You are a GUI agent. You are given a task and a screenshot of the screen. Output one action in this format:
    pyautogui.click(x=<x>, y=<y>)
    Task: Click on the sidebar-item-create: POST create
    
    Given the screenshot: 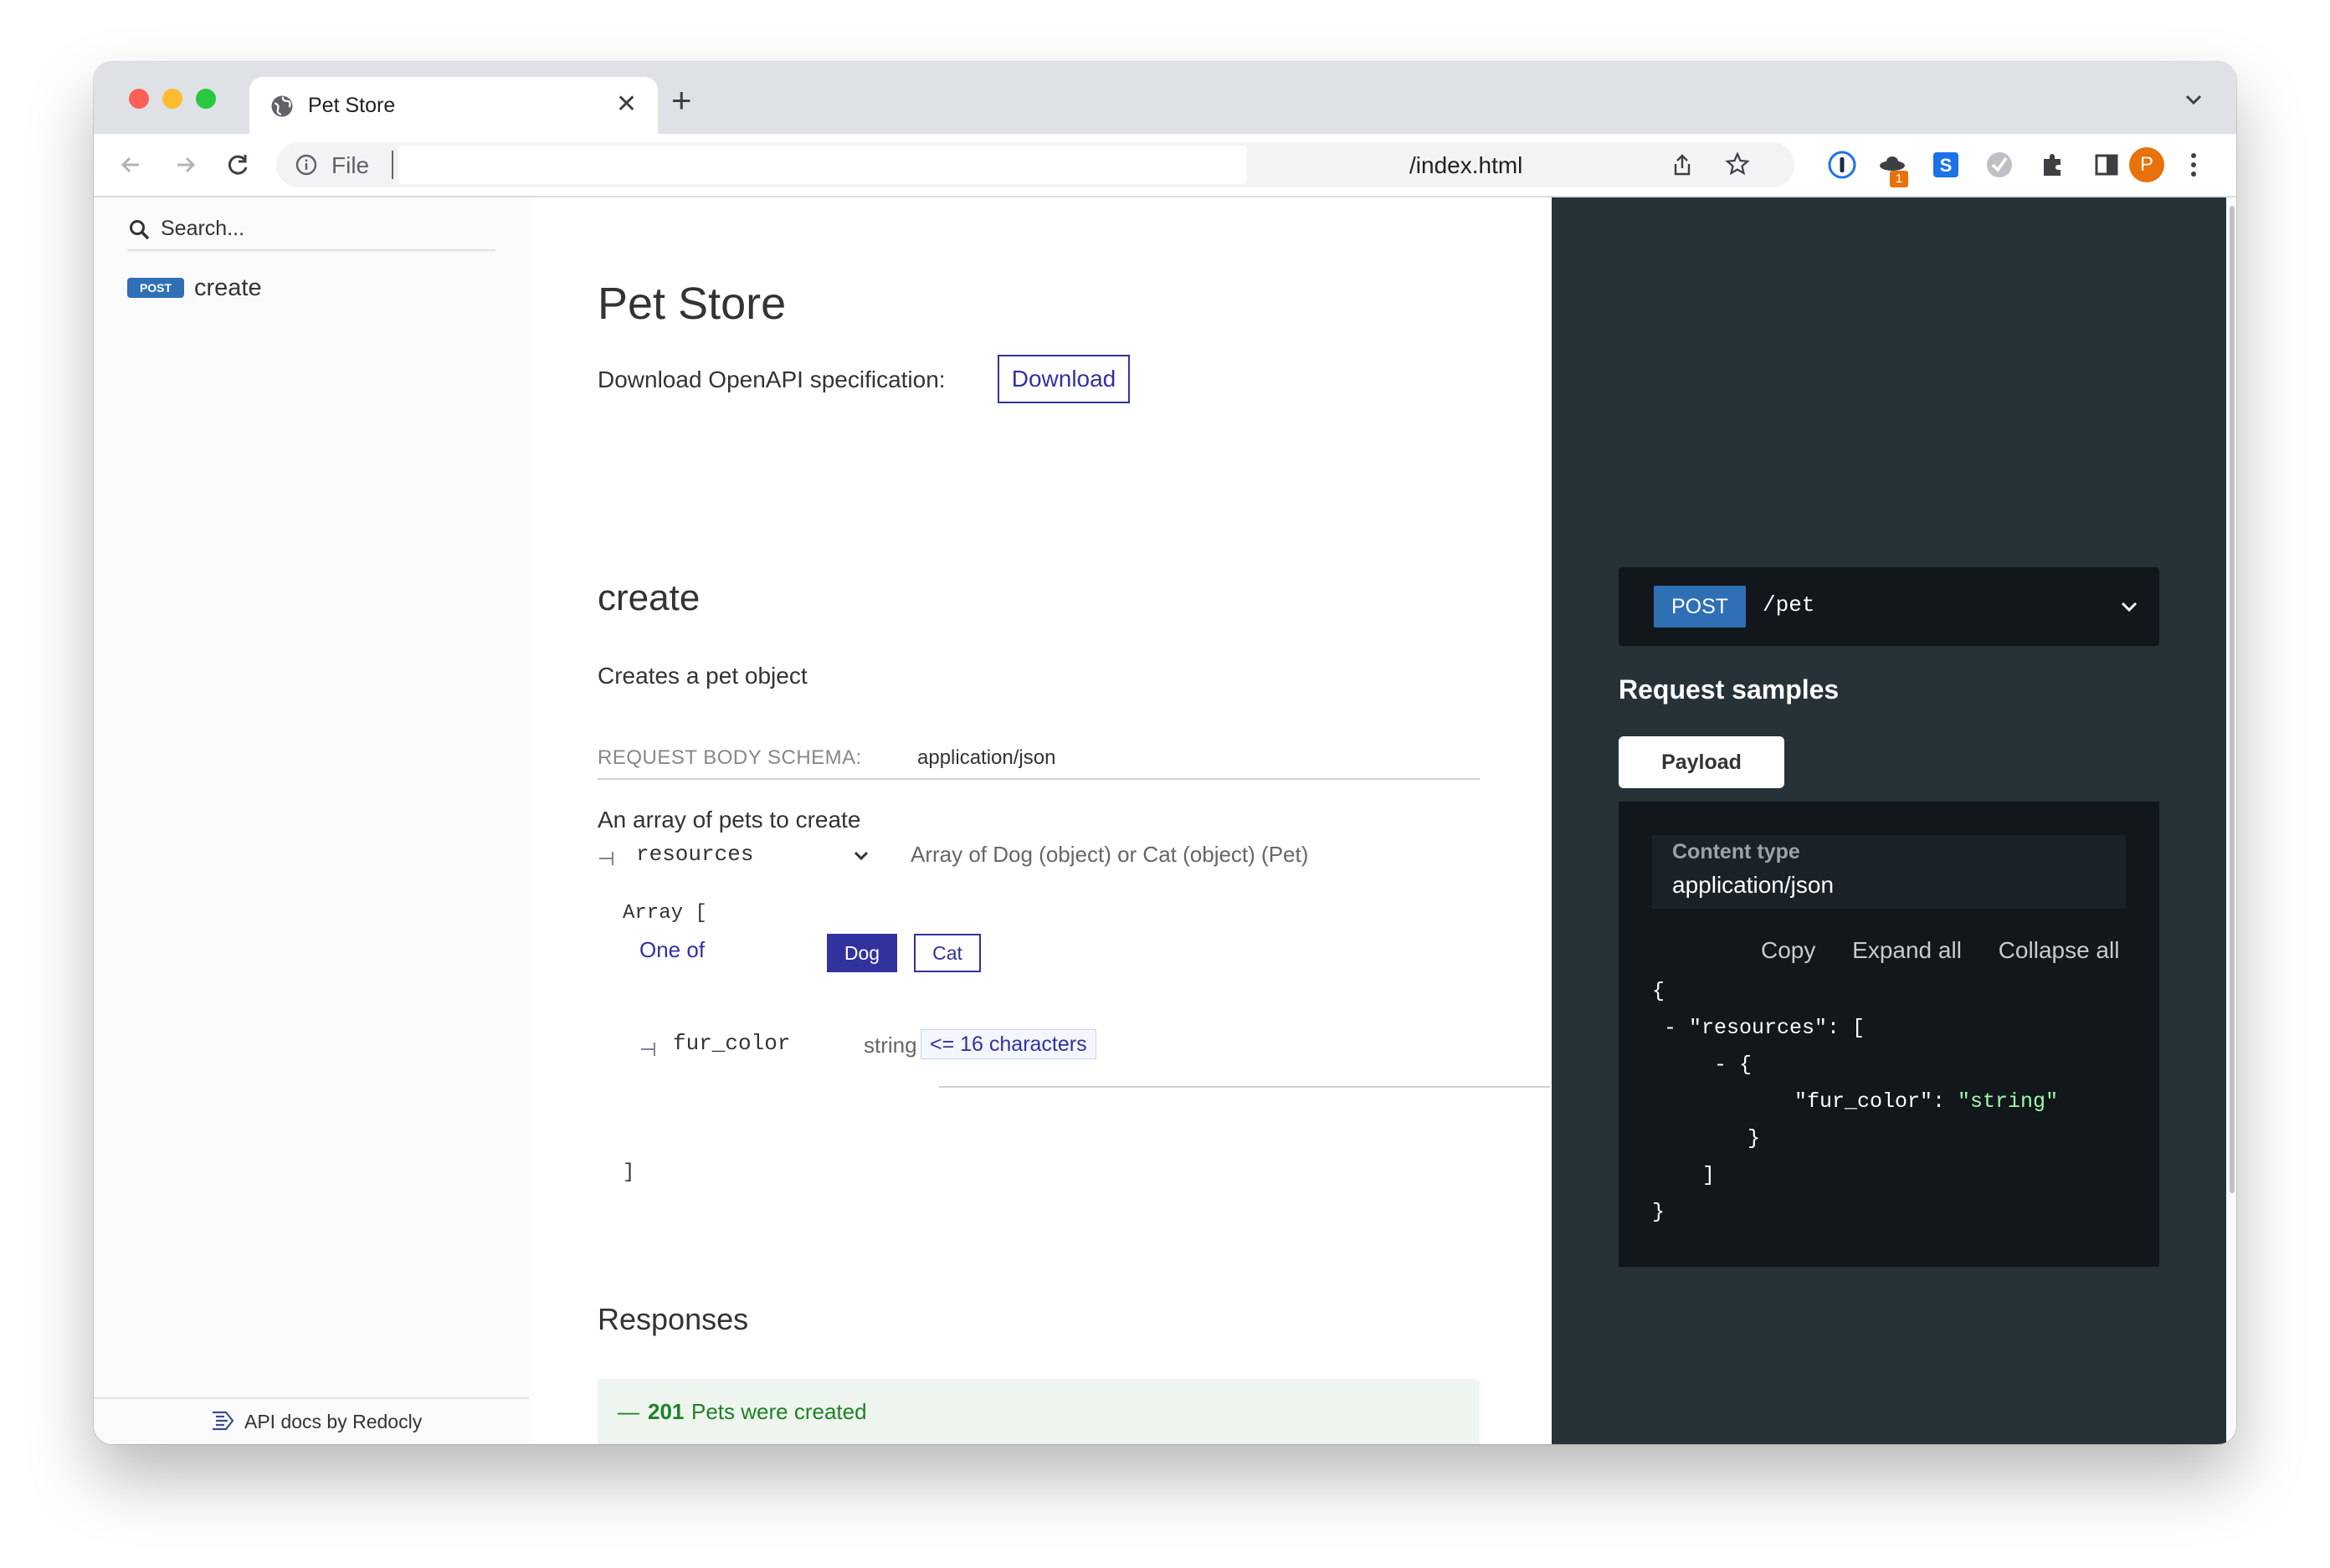 What is the action you would take?
    pyautogui.click(x=311, y=296)
    